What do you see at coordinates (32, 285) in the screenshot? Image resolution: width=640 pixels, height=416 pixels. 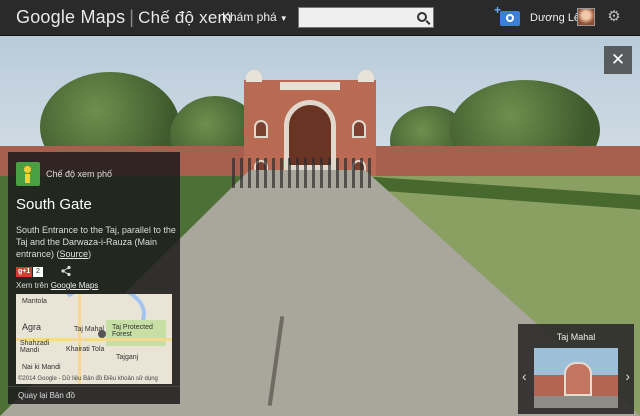 I see `view-on-prefix: Xem trên` at bounding box center [32, 285].